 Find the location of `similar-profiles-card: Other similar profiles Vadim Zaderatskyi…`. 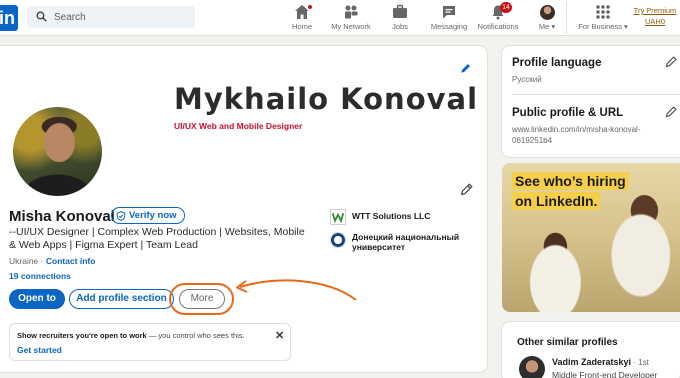

similar-profiles-card: Other similar profiles Vadim Zaderatskyi… is located at coordinates (591, 350).